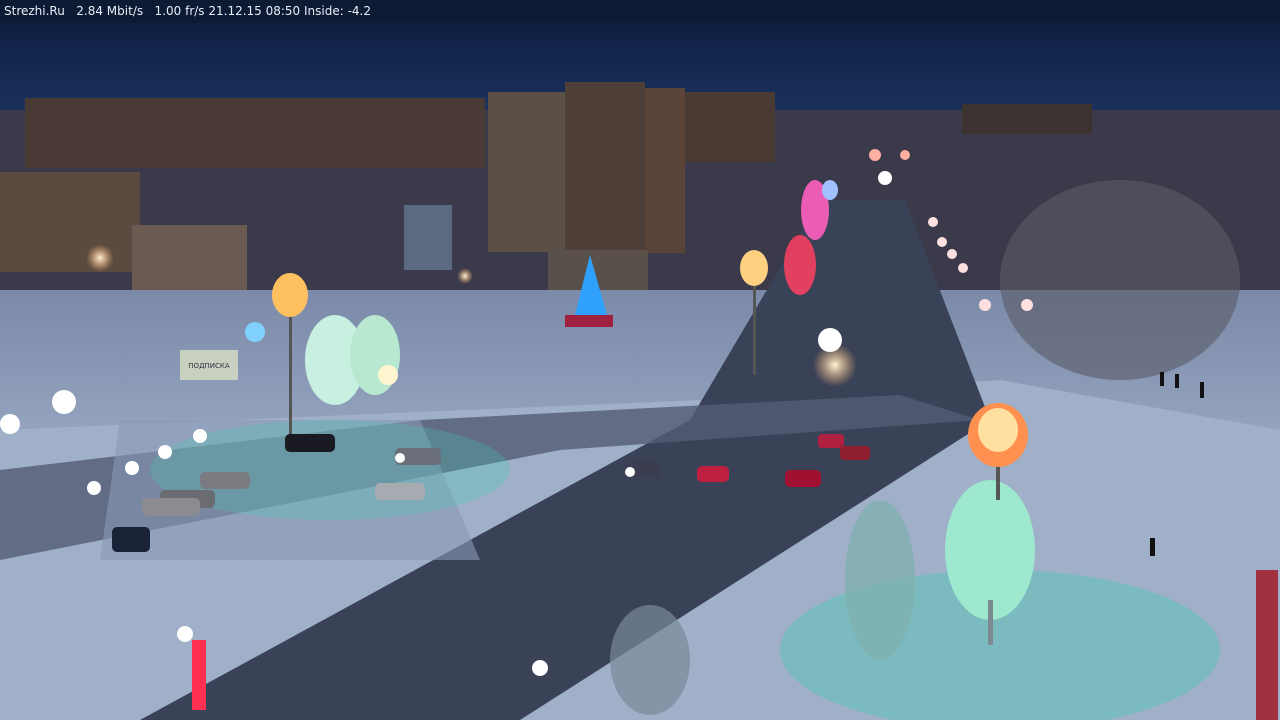 This screenshot has width=1280, height=720. Describe the element at coordinates (209, 366) in the screenshot. I see `billboard-text: ПОДПИСКА` at that location.